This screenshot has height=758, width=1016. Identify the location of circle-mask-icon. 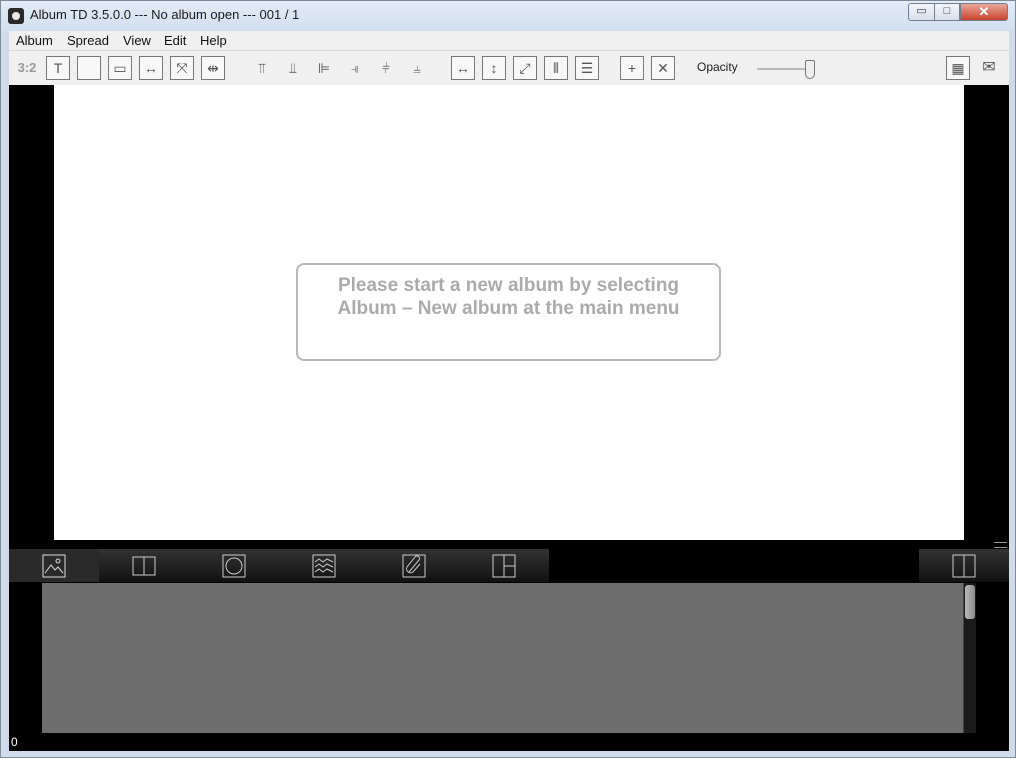
(234, 565).